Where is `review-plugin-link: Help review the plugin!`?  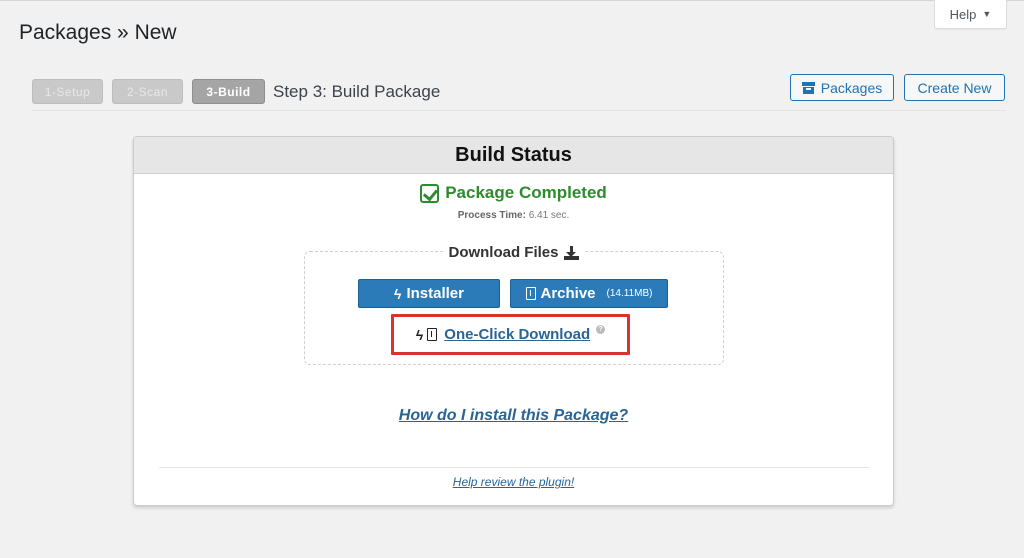 review-plugin-link: Help review the plugin! is located at coordinates (513, 482).